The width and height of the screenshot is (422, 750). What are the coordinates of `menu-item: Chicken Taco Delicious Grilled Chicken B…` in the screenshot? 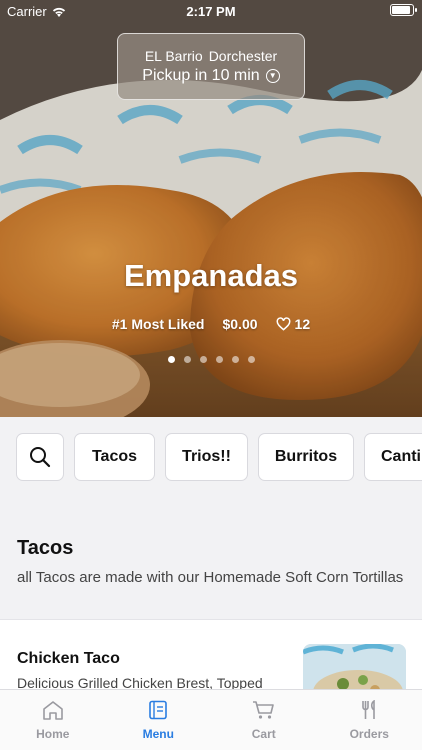 It's located at (211, 661).